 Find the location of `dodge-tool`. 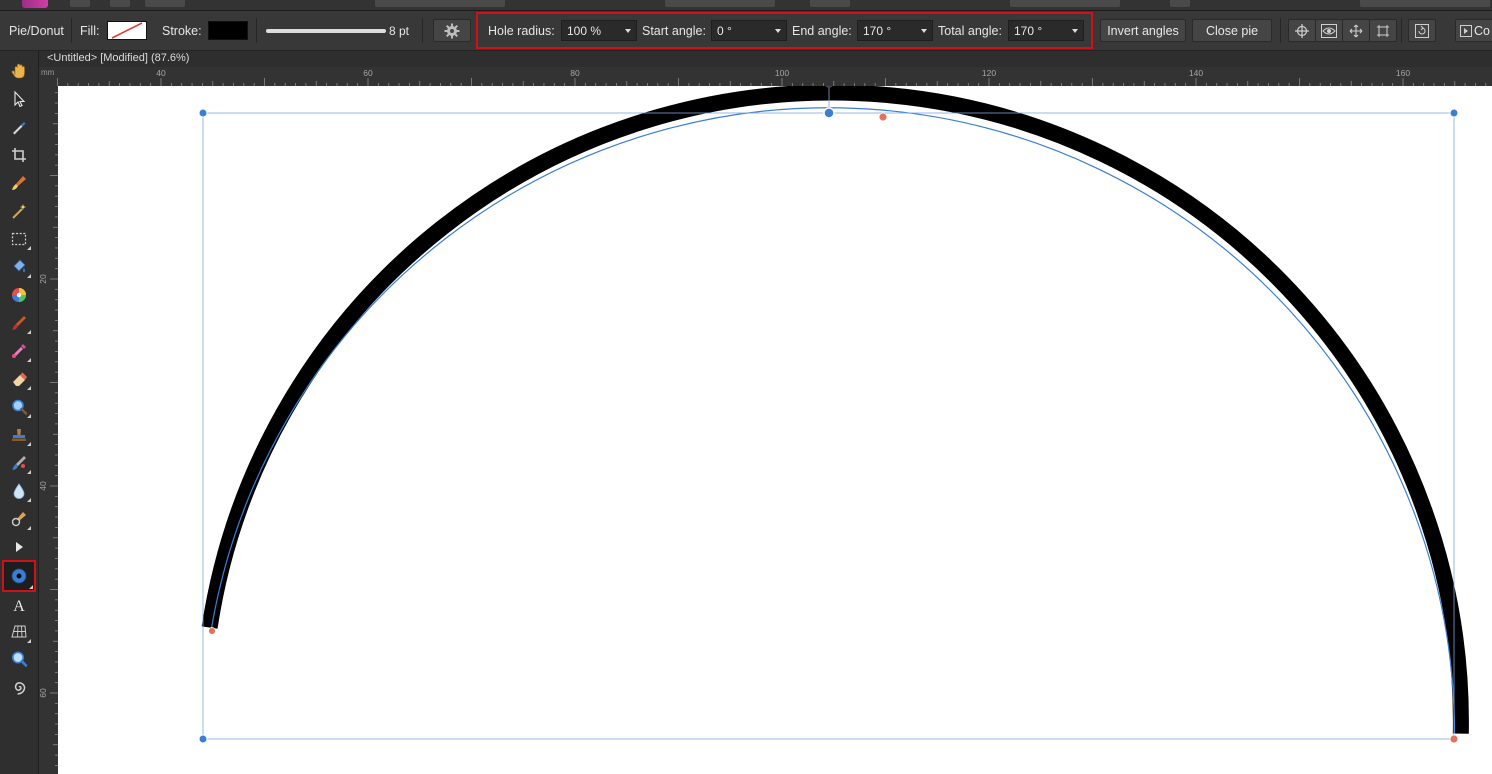

dodge-tool is located at coordinates (19, 519).